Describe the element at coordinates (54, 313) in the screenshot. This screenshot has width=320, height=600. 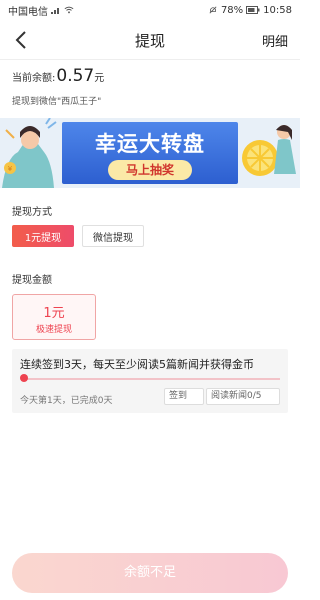
I see `amount-value: 1元` at that location.